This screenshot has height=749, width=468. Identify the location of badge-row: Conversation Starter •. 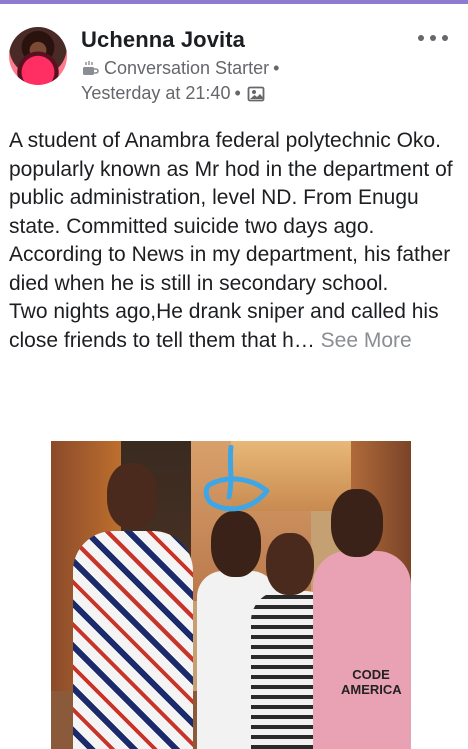
(182, 68).